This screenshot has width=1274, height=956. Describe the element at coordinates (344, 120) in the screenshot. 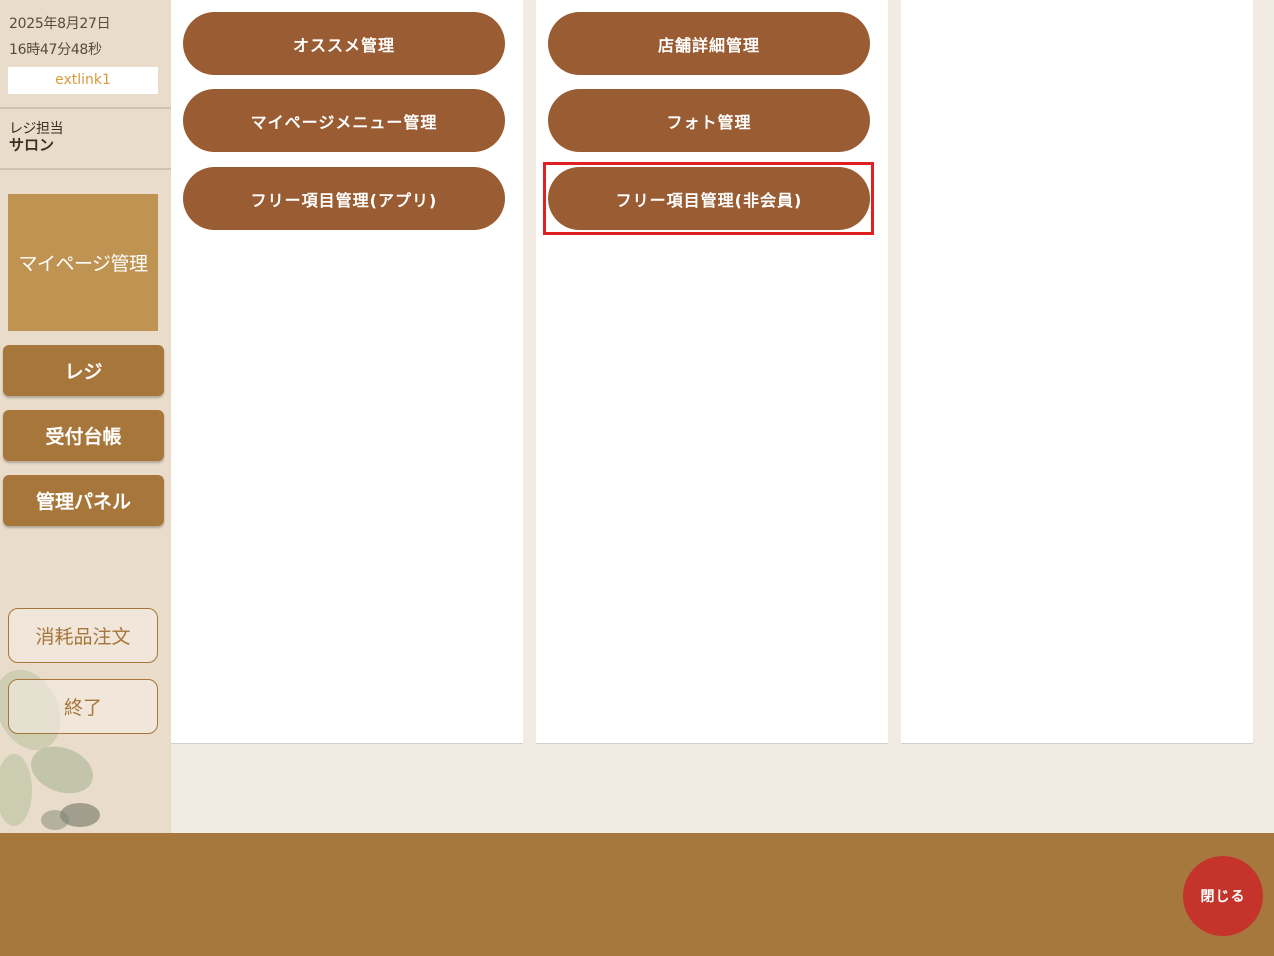

I see `mypage-menu-management-button: マイページメニュー管理` at that location.